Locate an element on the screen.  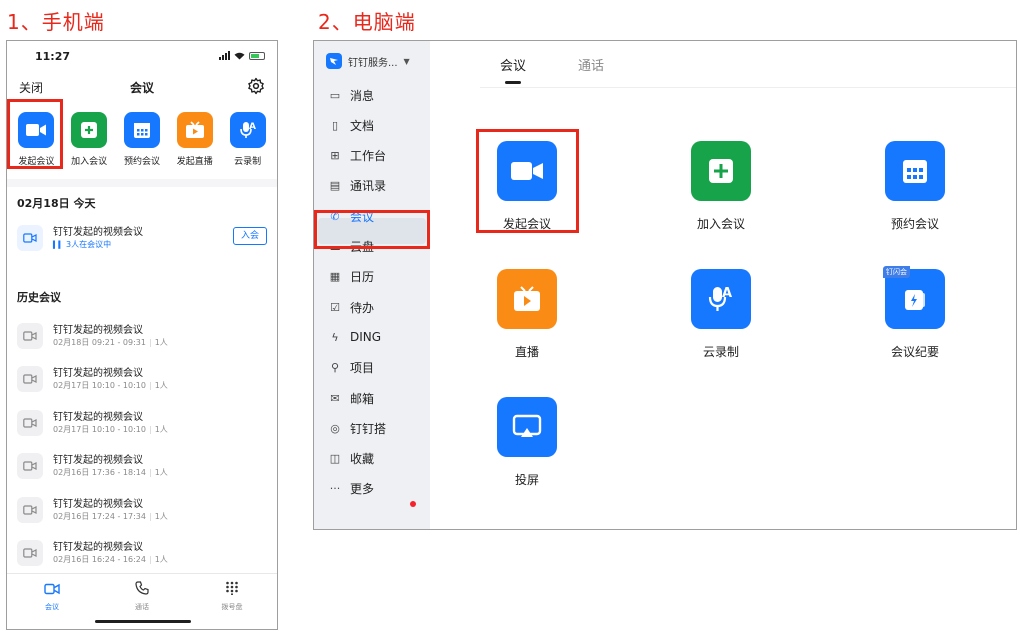
meeting-status: ▍▍ 3人在会议中 is located at coordinates (82, 244).